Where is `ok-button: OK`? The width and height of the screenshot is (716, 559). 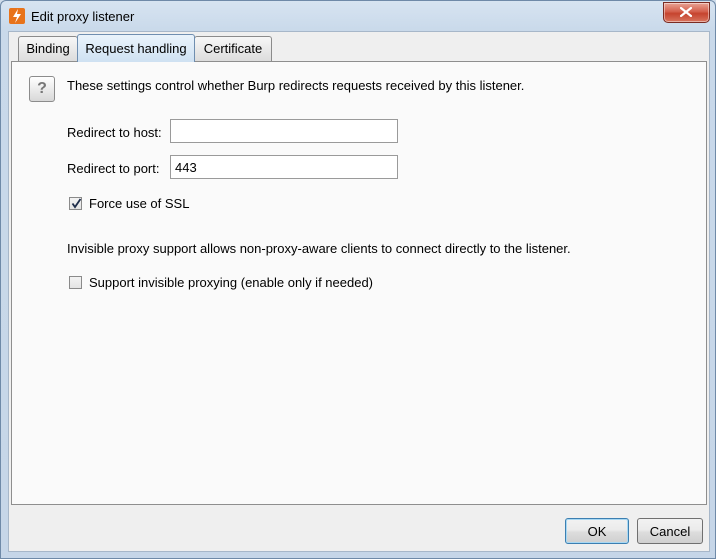
ok-button: OK is located at coordinates (597, 531).